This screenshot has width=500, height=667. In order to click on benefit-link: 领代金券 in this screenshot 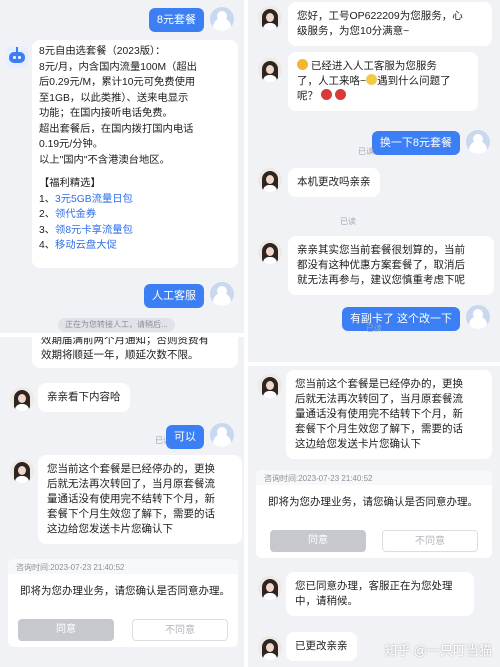, I will do `click(75, 214)`.